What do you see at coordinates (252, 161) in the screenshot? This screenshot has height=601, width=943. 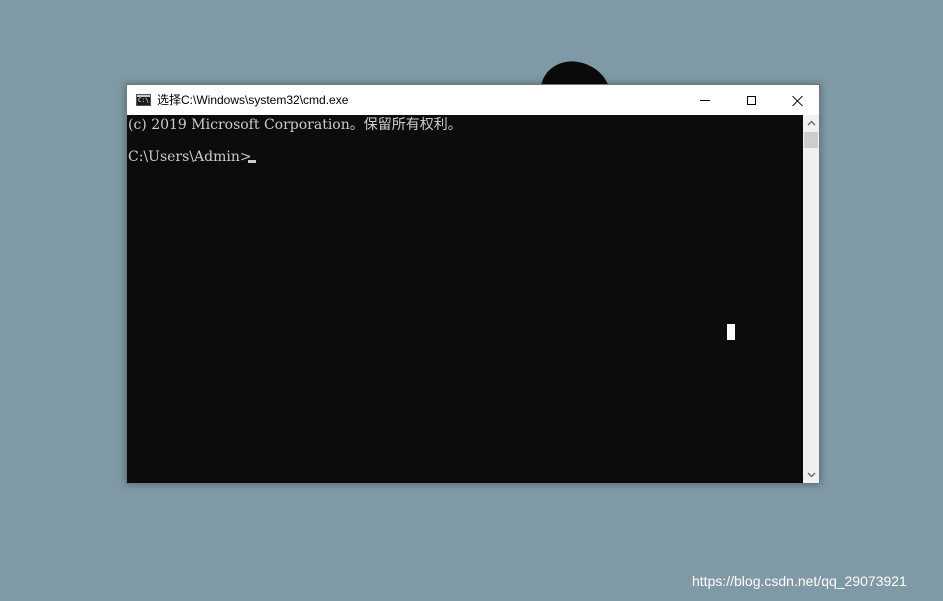 I see `text-caret` at bounding box center [252, 161].